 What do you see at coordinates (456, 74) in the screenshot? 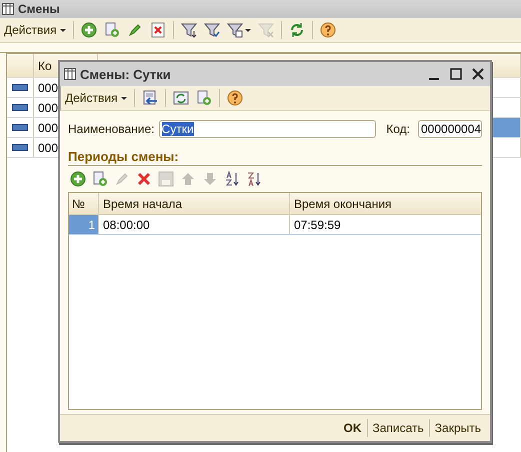
I see `maximize-icon` at bounding box center [456, 74].